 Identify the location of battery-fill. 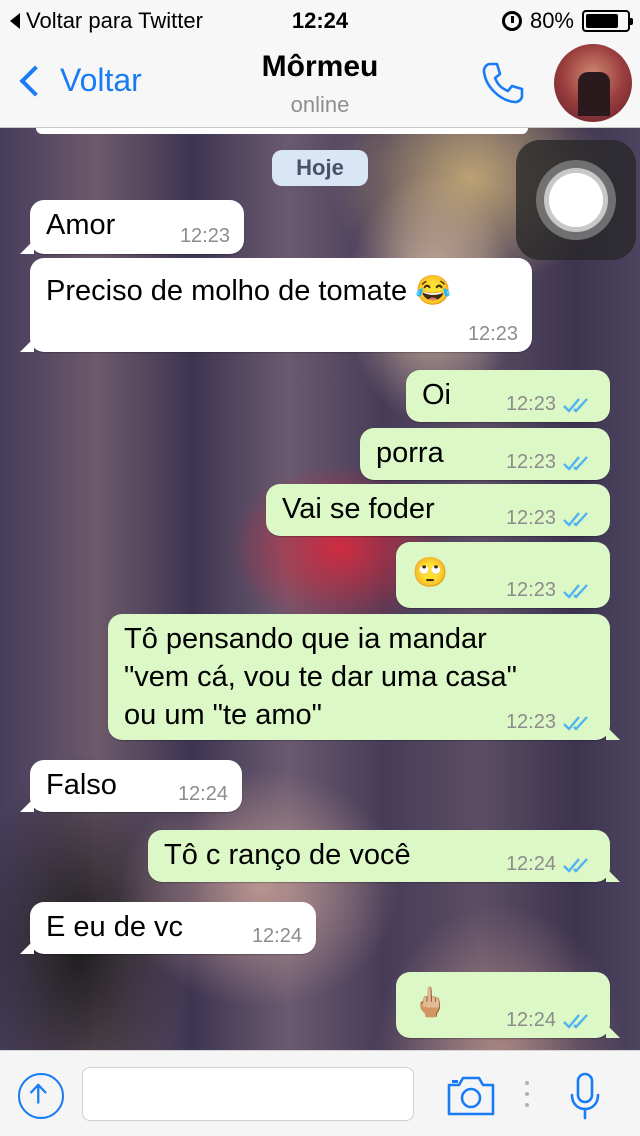
(602, 21).